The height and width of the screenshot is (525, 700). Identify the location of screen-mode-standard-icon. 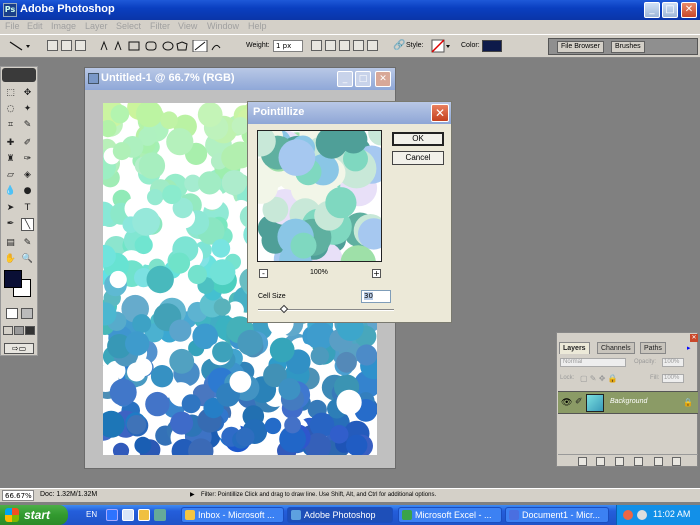
(8, 330).